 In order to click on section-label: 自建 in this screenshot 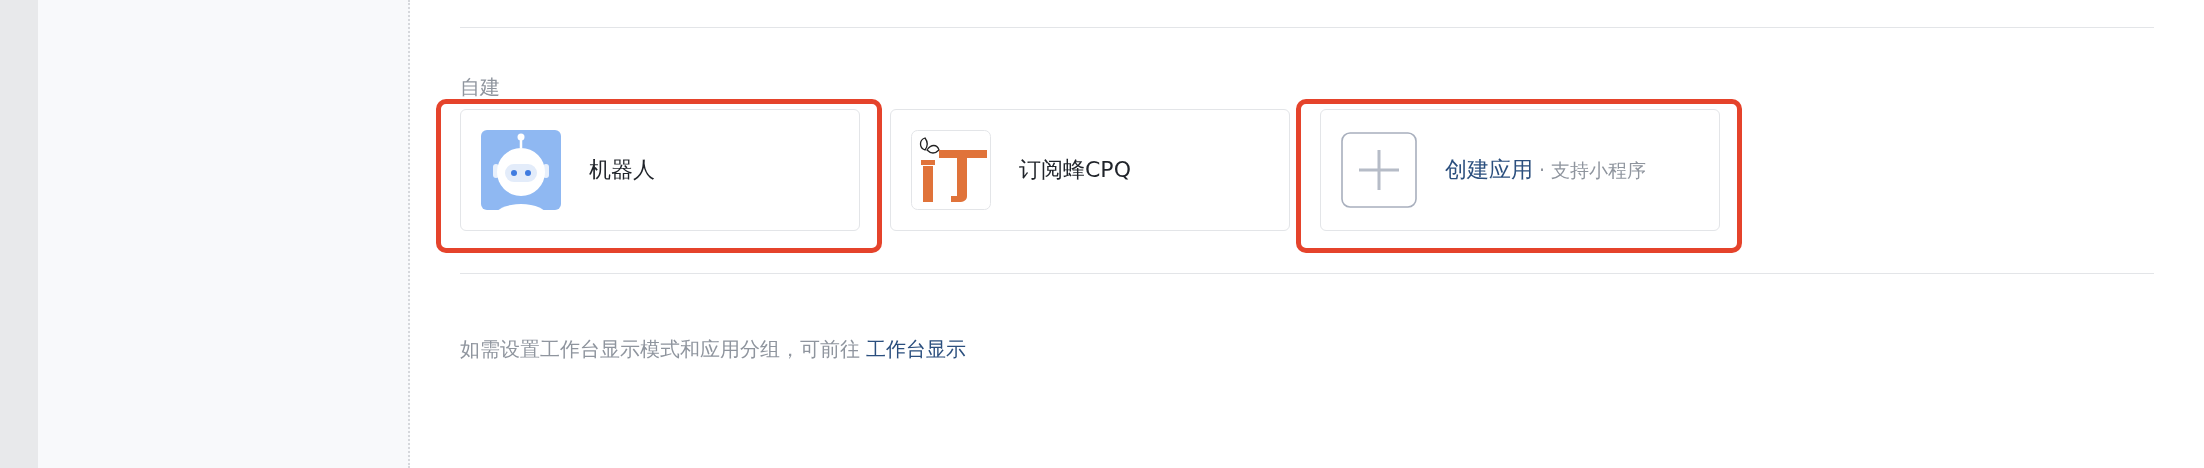, I will do `click(480, 87)`.